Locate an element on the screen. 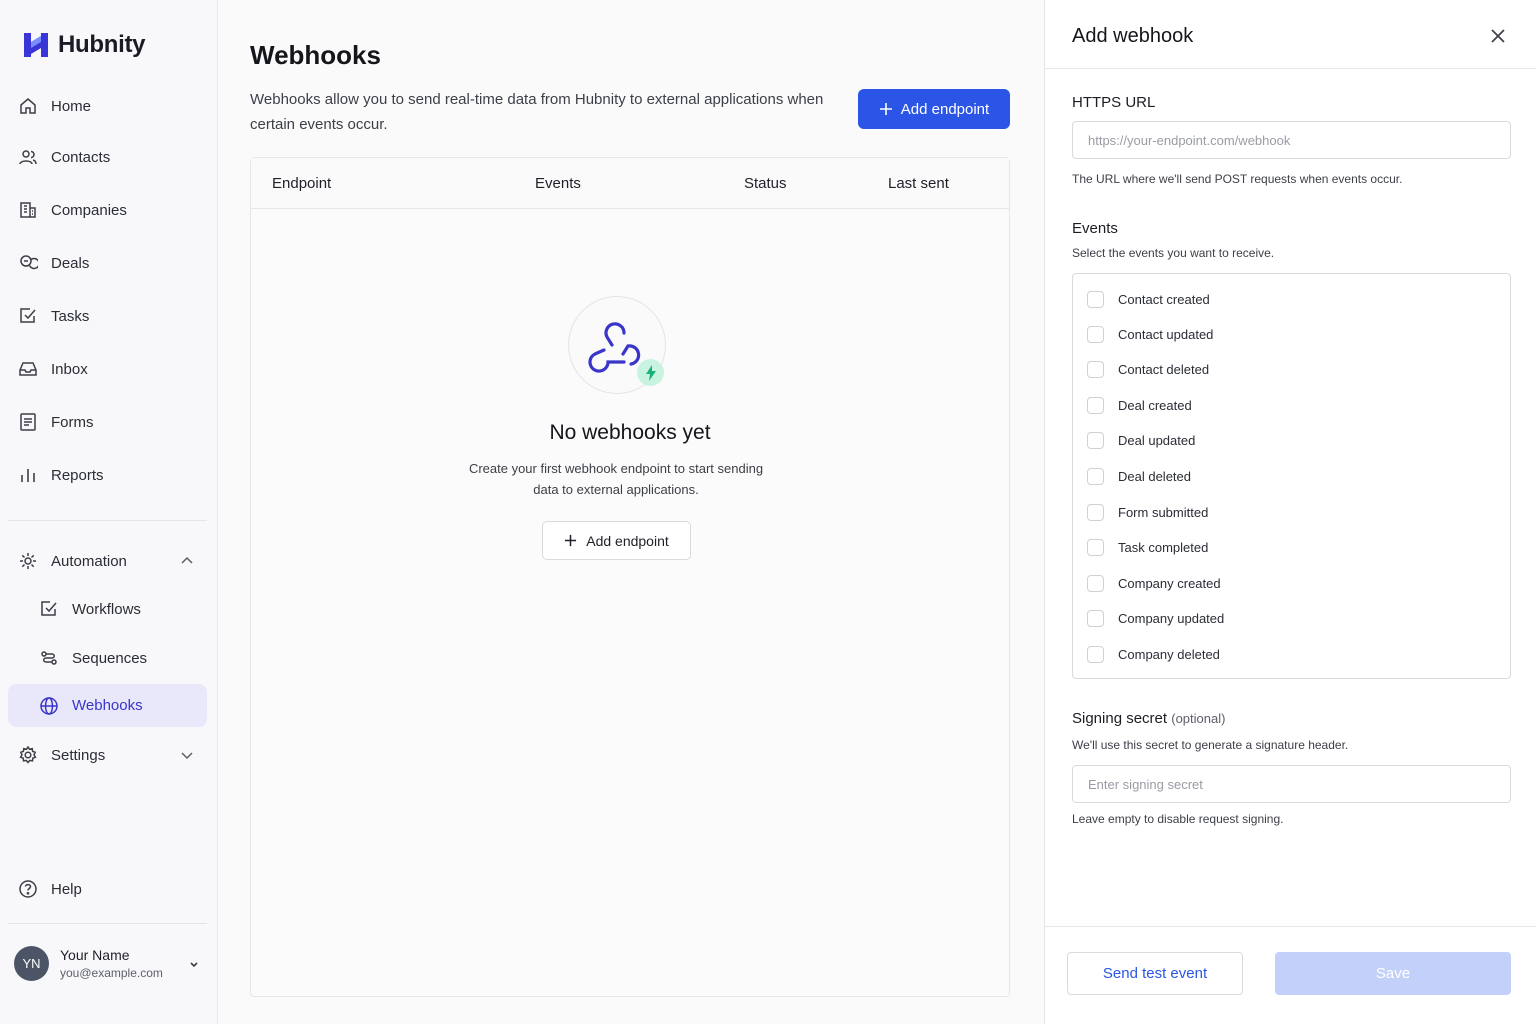 This screenshot has height=1024, width=1536. event-option-contact-created: Contact created is located at coordinates (1148, 299).